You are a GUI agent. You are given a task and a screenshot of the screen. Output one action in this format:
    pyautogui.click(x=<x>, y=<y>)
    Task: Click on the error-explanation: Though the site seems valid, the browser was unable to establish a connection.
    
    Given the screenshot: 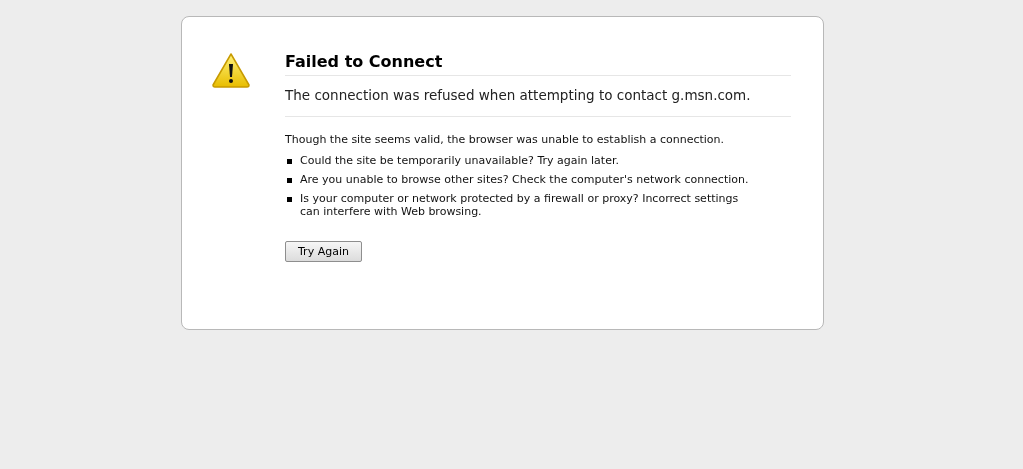 What is the action you would take?
    pyautogui.click(x=505, y=139)
    